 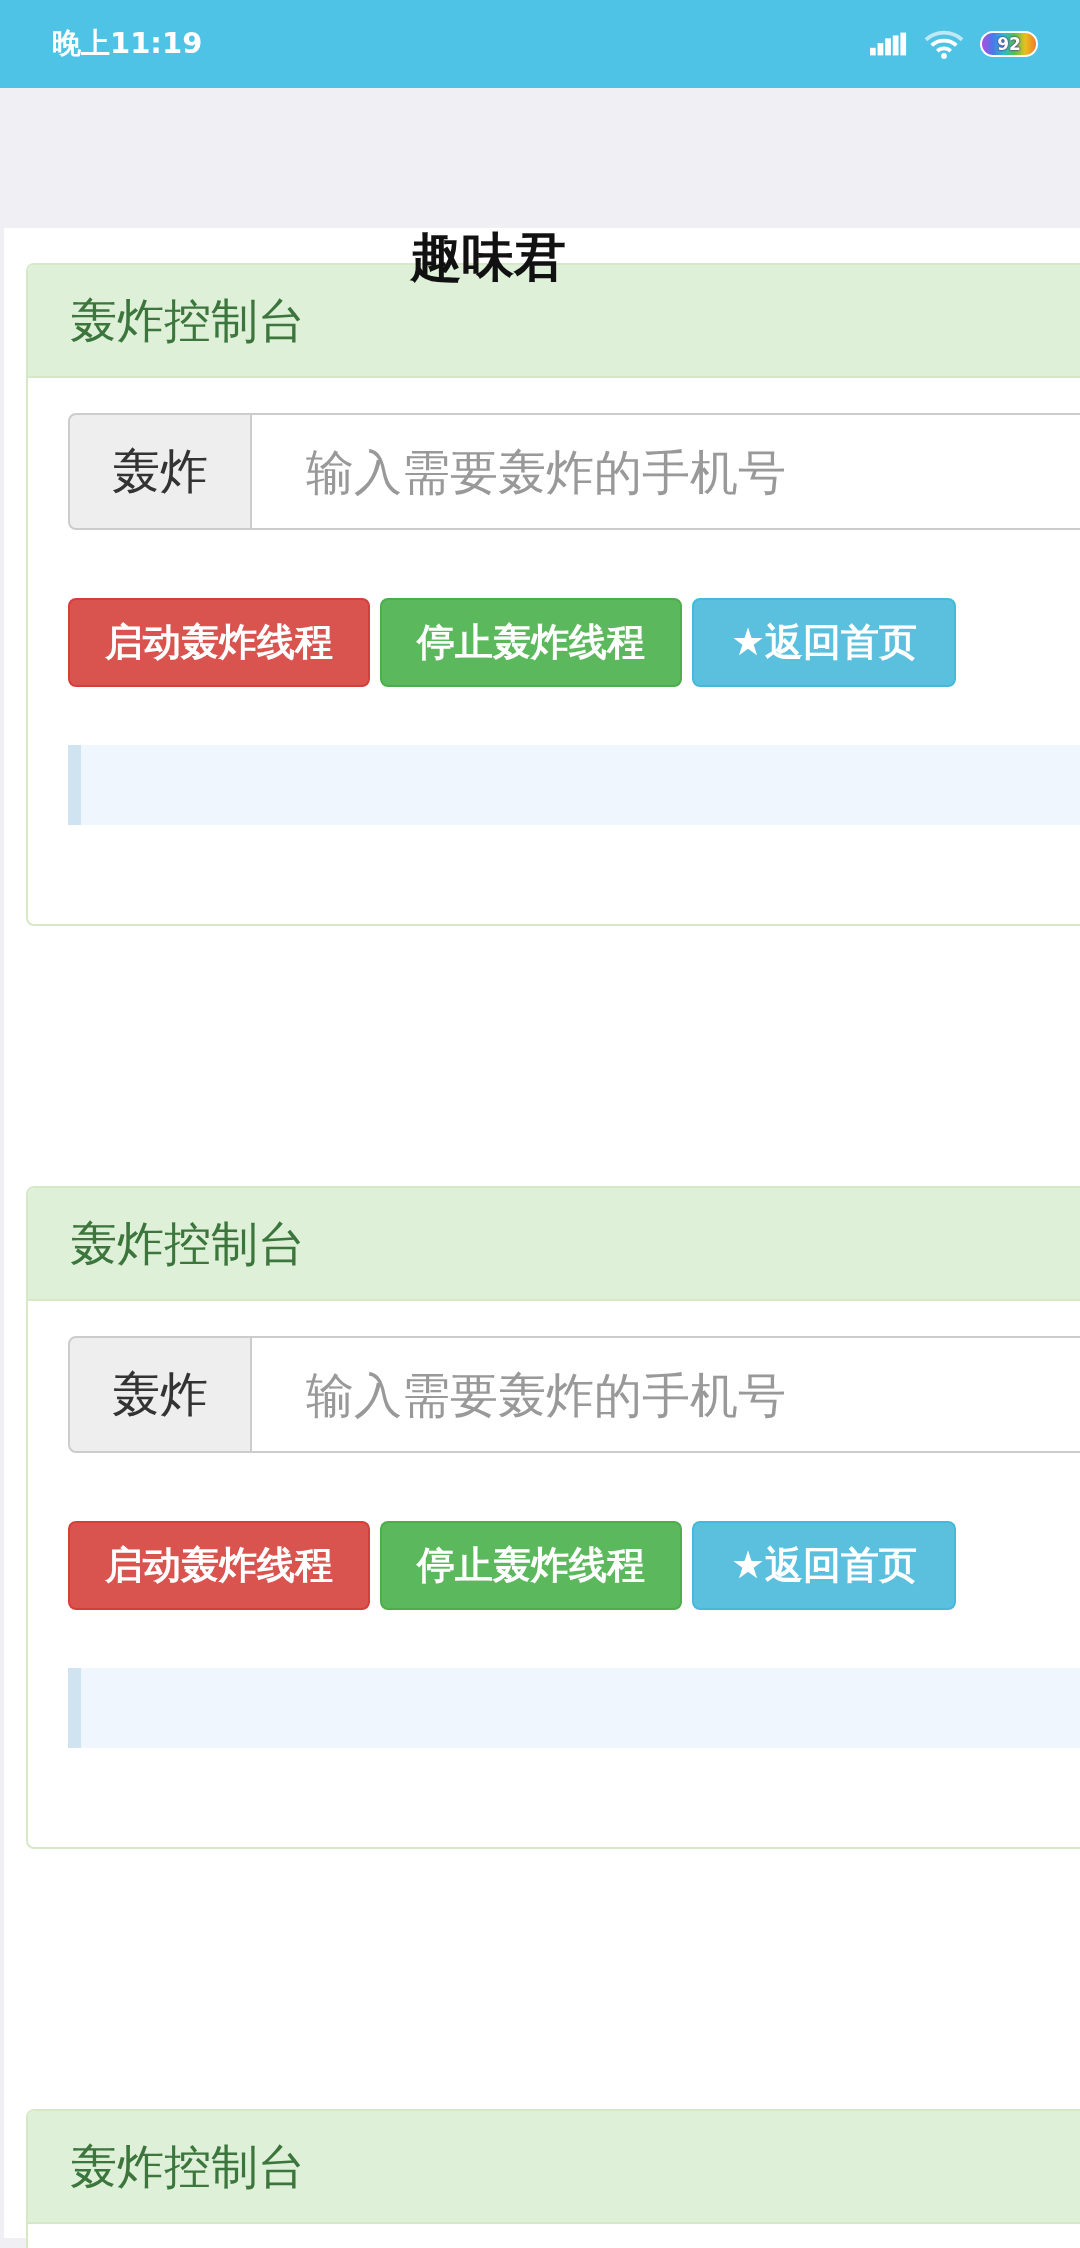 What do you see at coordinates (127, 43) in the screenshot?
I see `status-time: 晚上11:19` at bounding box center [127, 43].